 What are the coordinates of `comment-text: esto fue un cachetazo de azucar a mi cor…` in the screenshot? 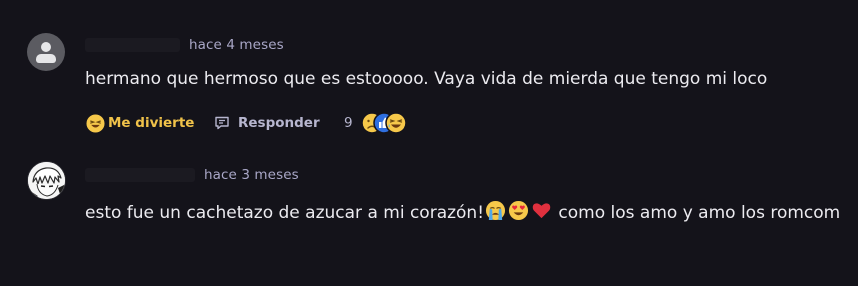 It's located at (462, 213).